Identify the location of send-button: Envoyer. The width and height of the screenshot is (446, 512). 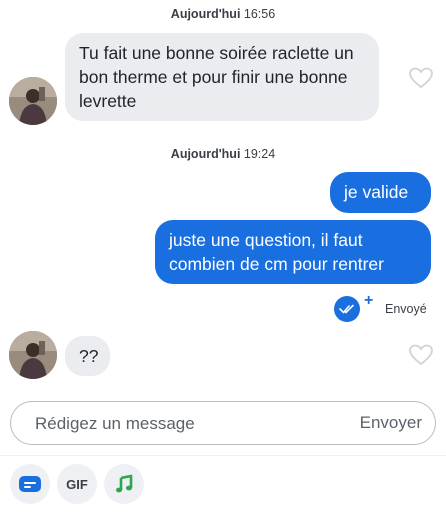
(391, 422).